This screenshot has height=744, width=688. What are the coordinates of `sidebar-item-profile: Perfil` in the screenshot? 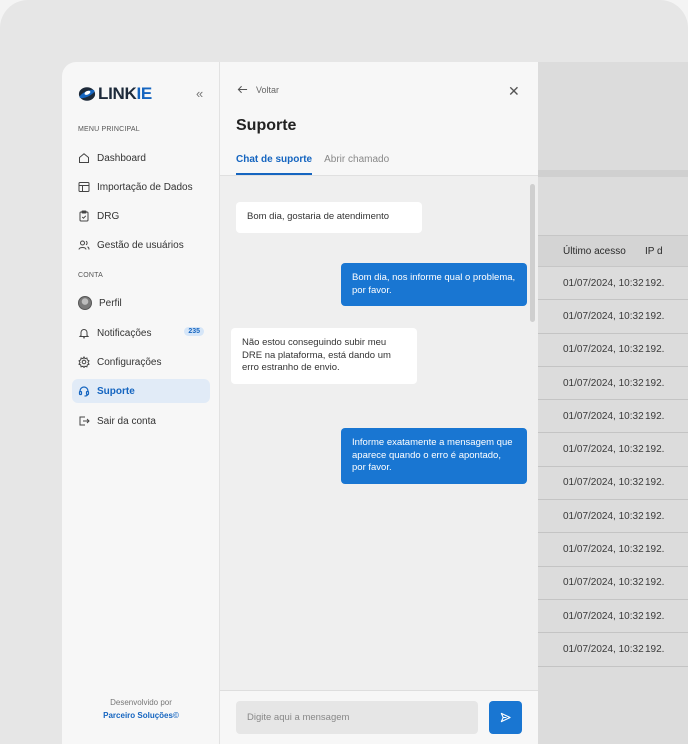 It's located at (141, 303).